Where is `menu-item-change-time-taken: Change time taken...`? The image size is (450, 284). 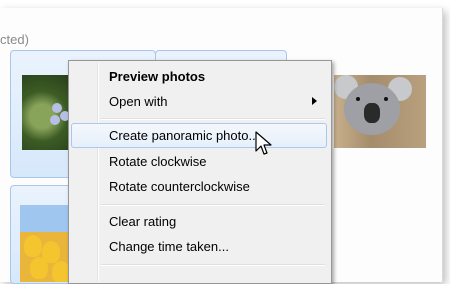
menu-item-change-time-taken: Change time taken... is located at coordinates (199, 246).